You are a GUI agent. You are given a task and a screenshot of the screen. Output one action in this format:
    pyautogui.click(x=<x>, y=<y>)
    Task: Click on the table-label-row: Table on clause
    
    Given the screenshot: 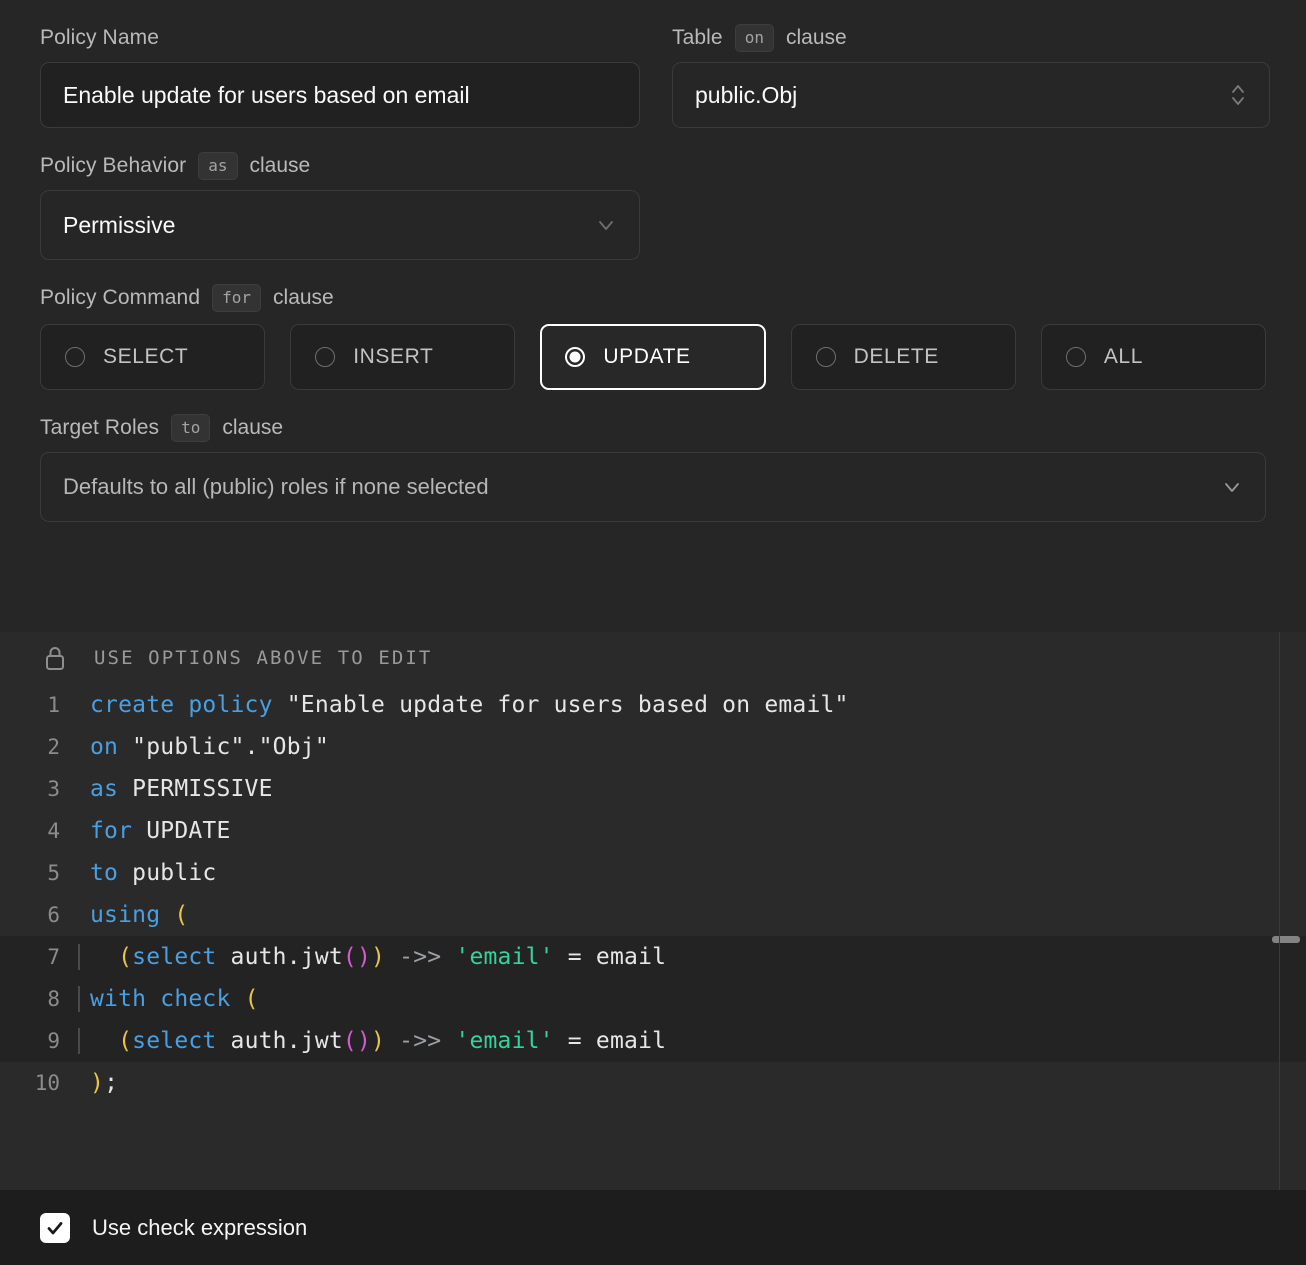 What is the action you would take?
    pyautogui.click(x=971, y=31)
    